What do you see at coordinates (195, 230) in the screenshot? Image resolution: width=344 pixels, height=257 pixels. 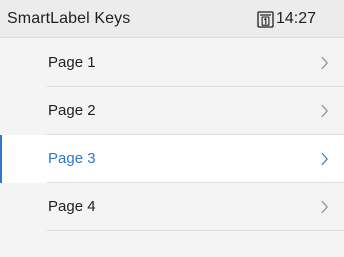 I see `divider` at bounding box center [195, 230].